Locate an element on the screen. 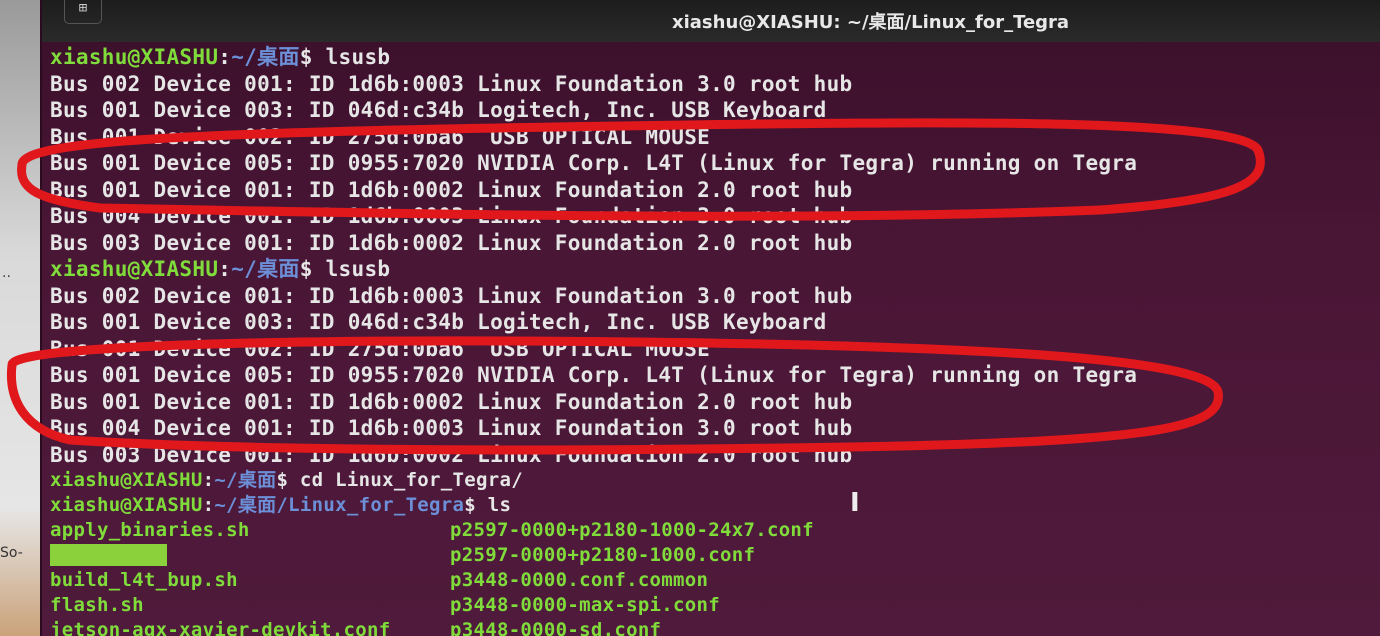  ls-dir-highlighted: bootloader is located at coordinates (109, 555).